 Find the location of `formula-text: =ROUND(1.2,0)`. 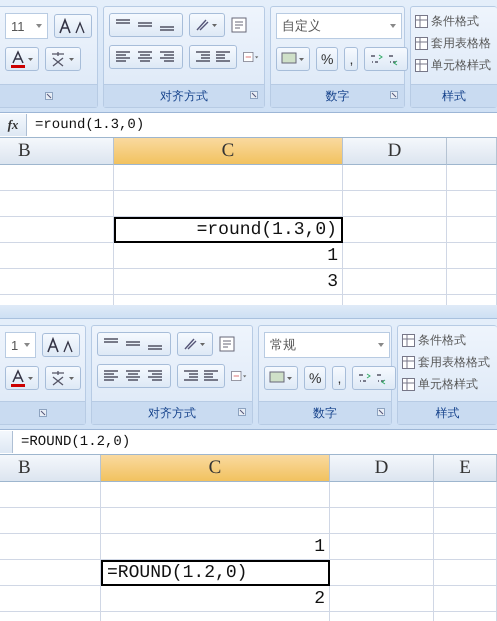

formula-text: =ROUND(1.2,0) is located at coordinates (75, 442).